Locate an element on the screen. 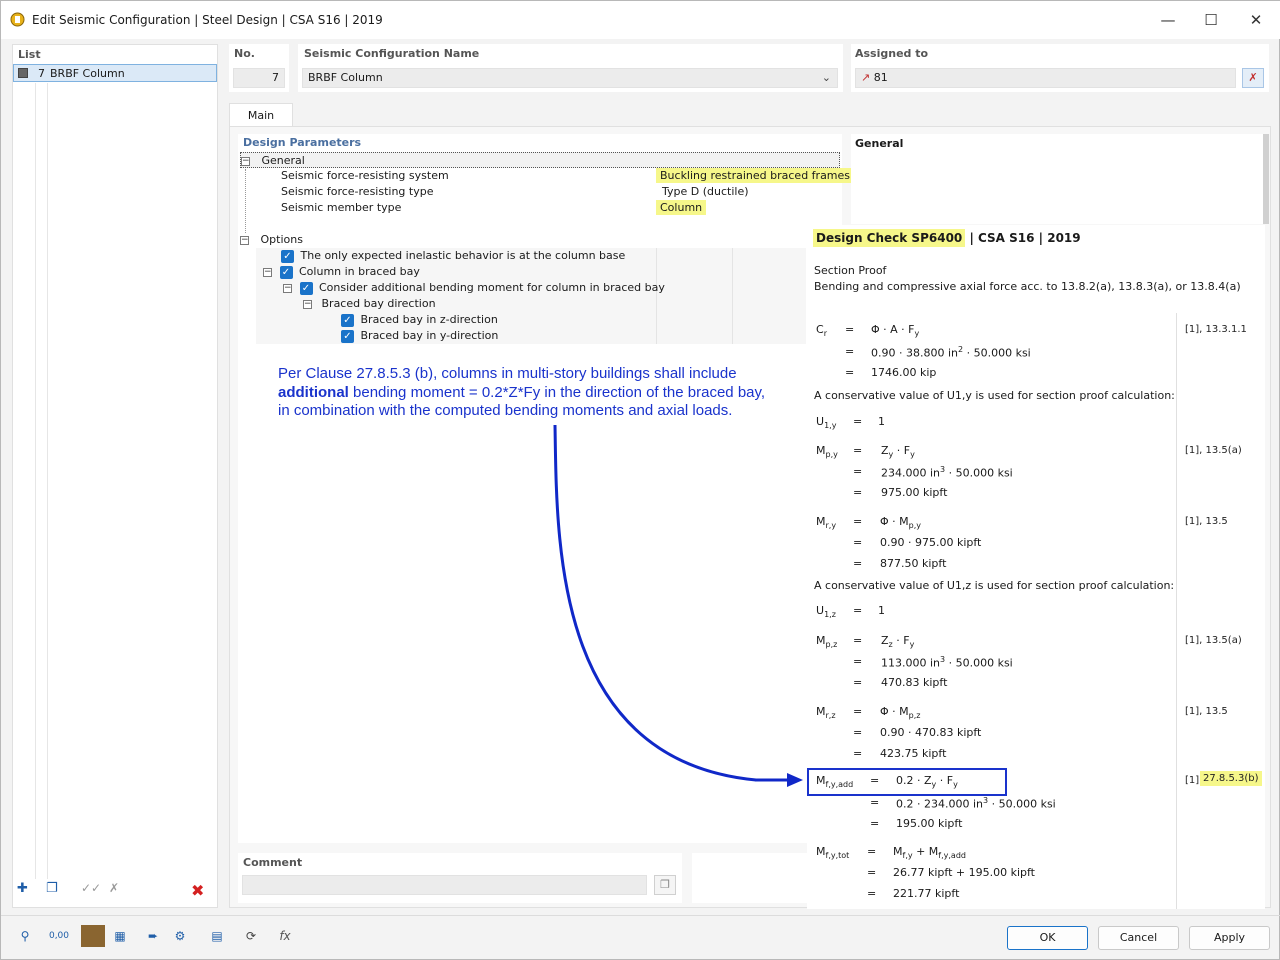  close-icon: ✕ is located at coordinates (1256, 20).